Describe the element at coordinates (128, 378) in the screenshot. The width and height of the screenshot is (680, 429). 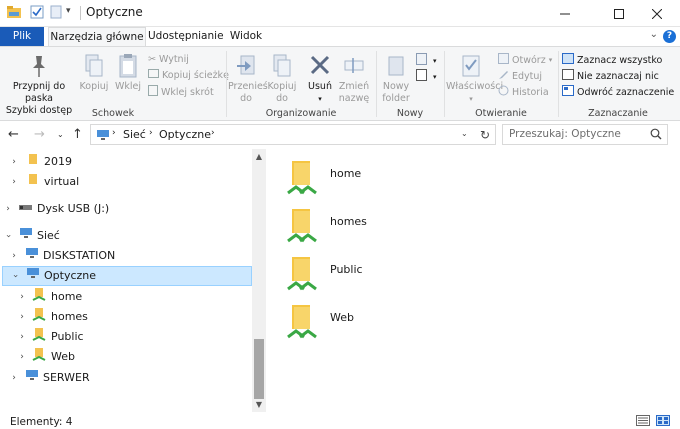
I see `nav-item-serwer: › SERWER` at that location.